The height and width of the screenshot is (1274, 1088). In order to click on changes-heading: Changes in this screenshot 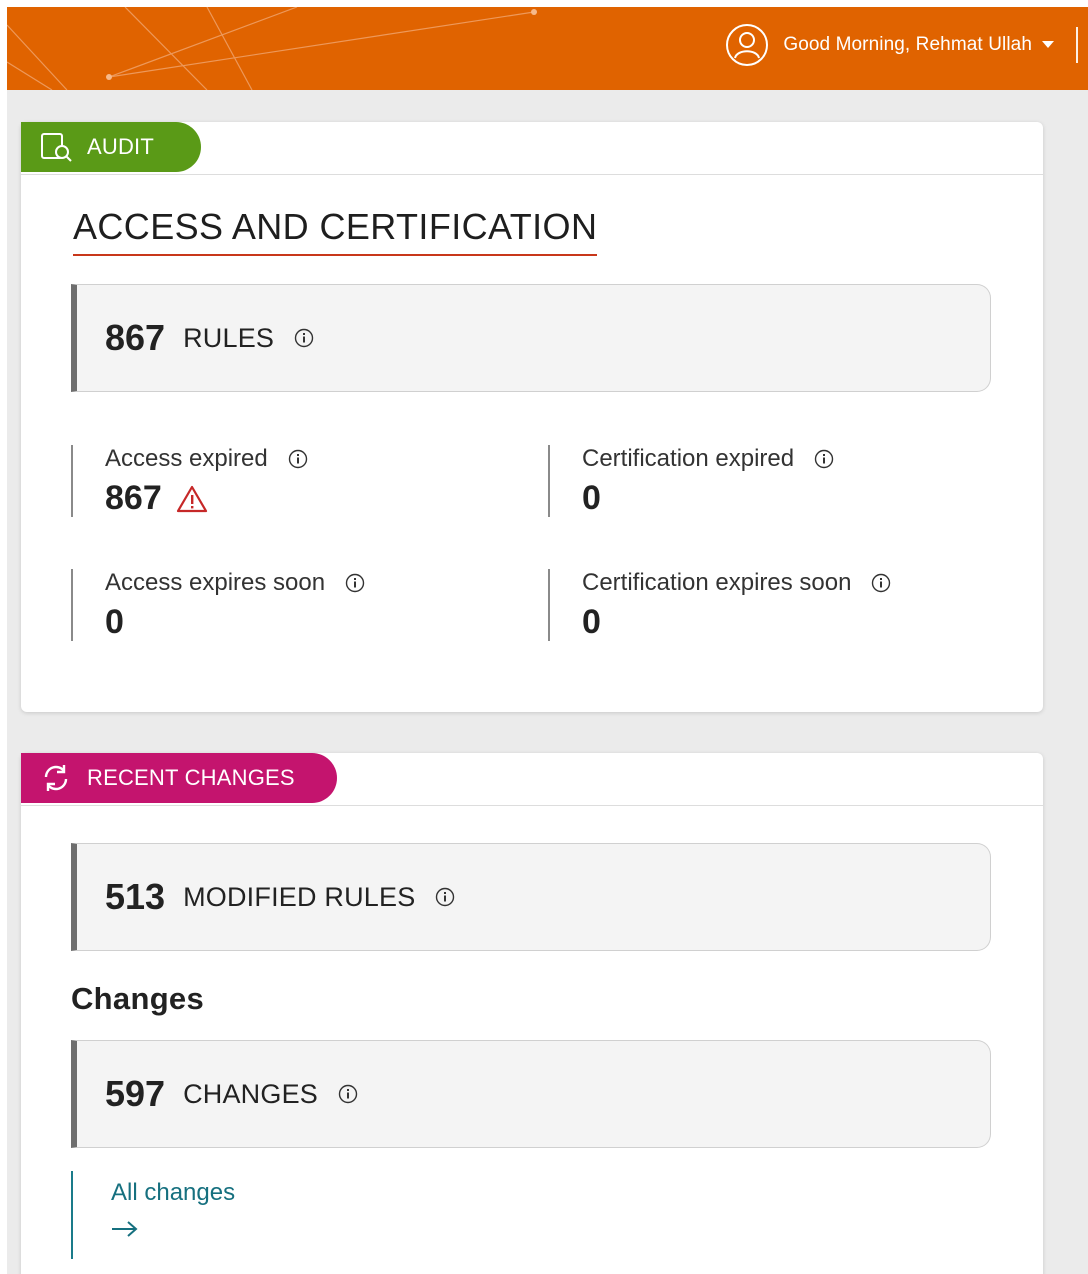, I will do `click(138, 998)`.